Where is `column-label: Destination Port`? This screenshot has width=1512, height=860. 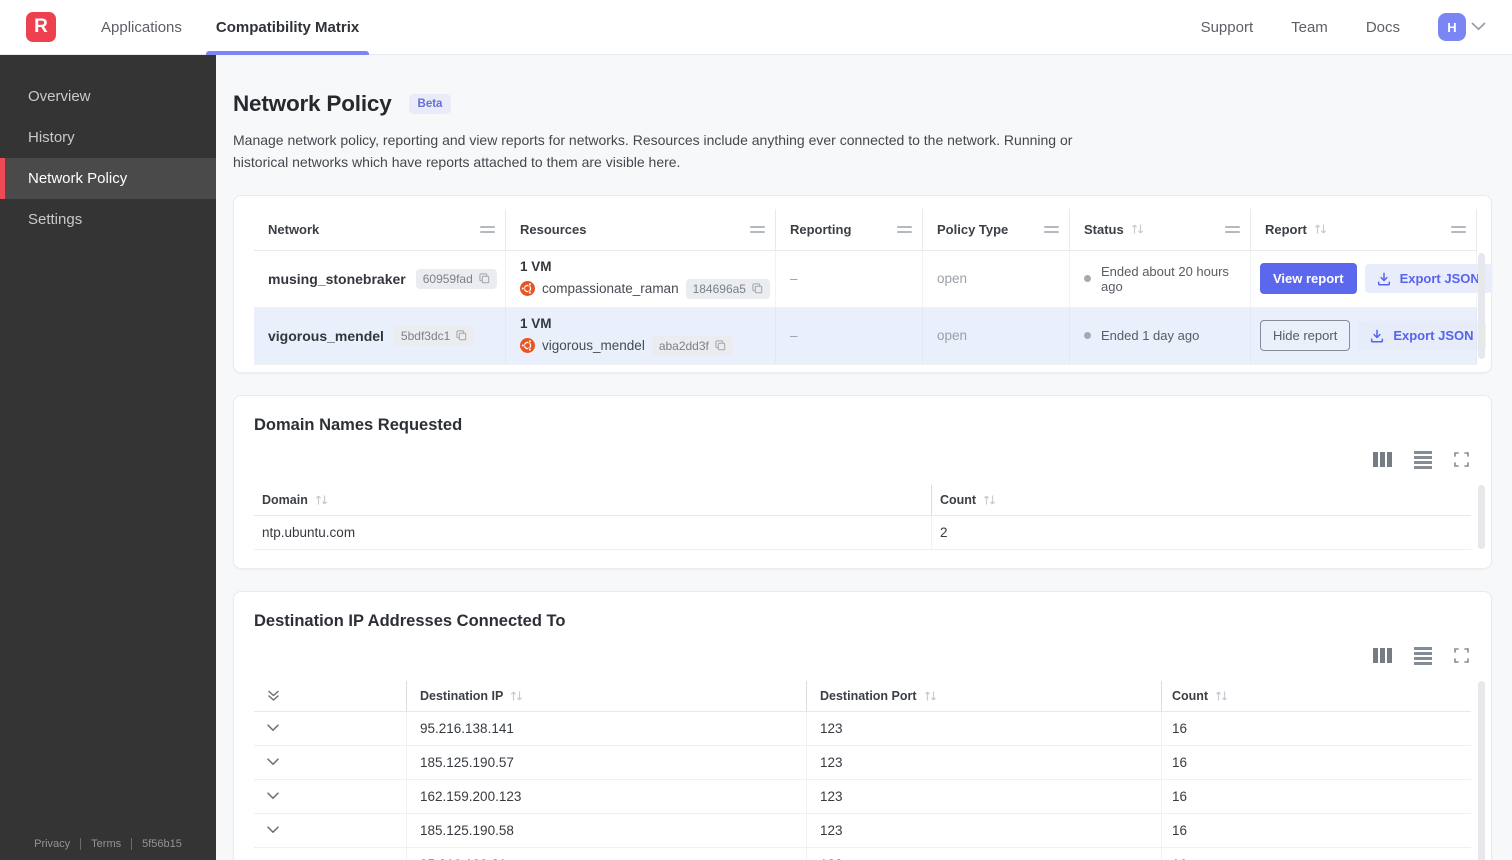 column-label: Destination Port is located at coordinates (868, 695).